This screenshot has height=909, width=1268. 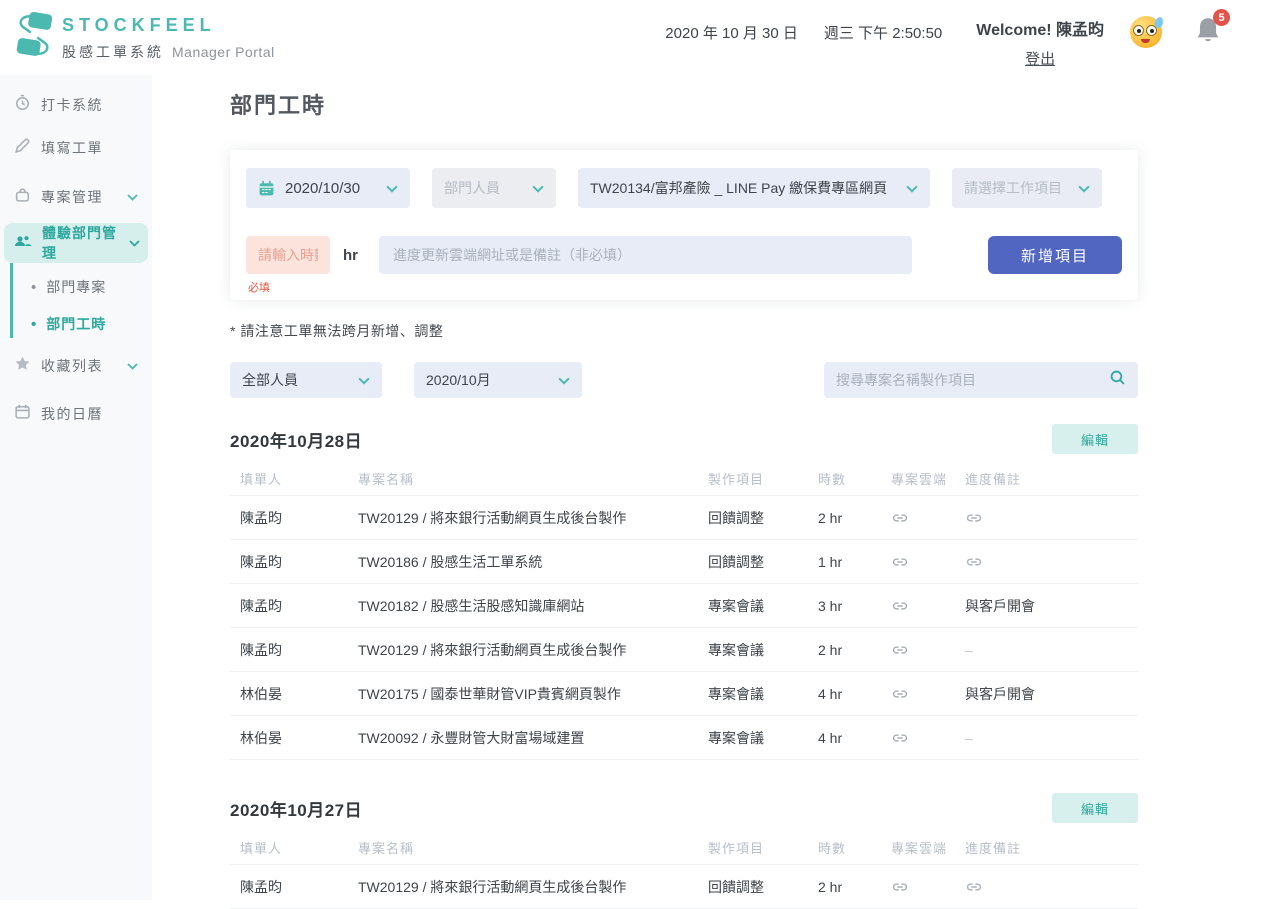 What do you see at coordinates (82, 324) in the screenshot?
I see `sidebar-subitem-dept-hours: • 部門工時` at bounding box center [82, 324].